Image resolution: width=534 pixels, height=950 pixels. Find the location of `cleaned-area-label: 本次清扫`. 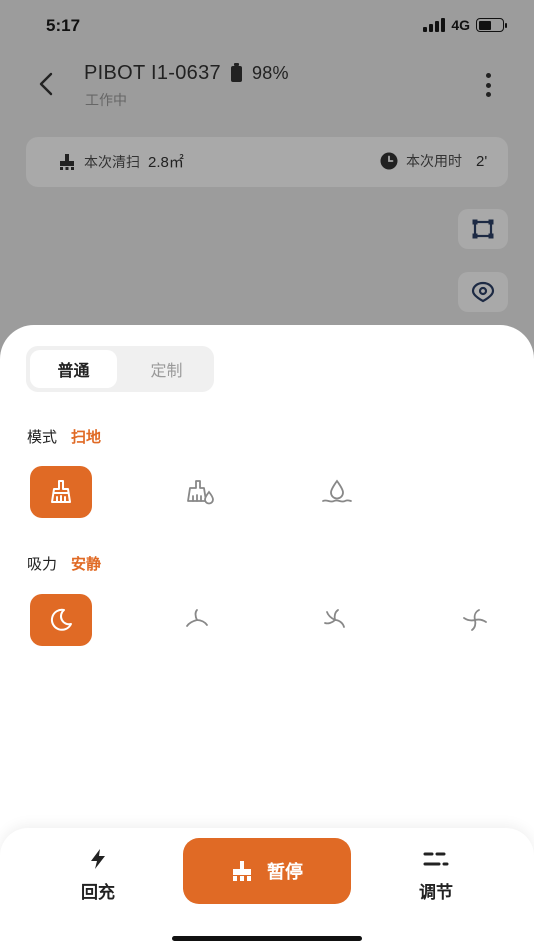

cleaned-area-label: 本次清扫 is located at coordinates (112, 161).